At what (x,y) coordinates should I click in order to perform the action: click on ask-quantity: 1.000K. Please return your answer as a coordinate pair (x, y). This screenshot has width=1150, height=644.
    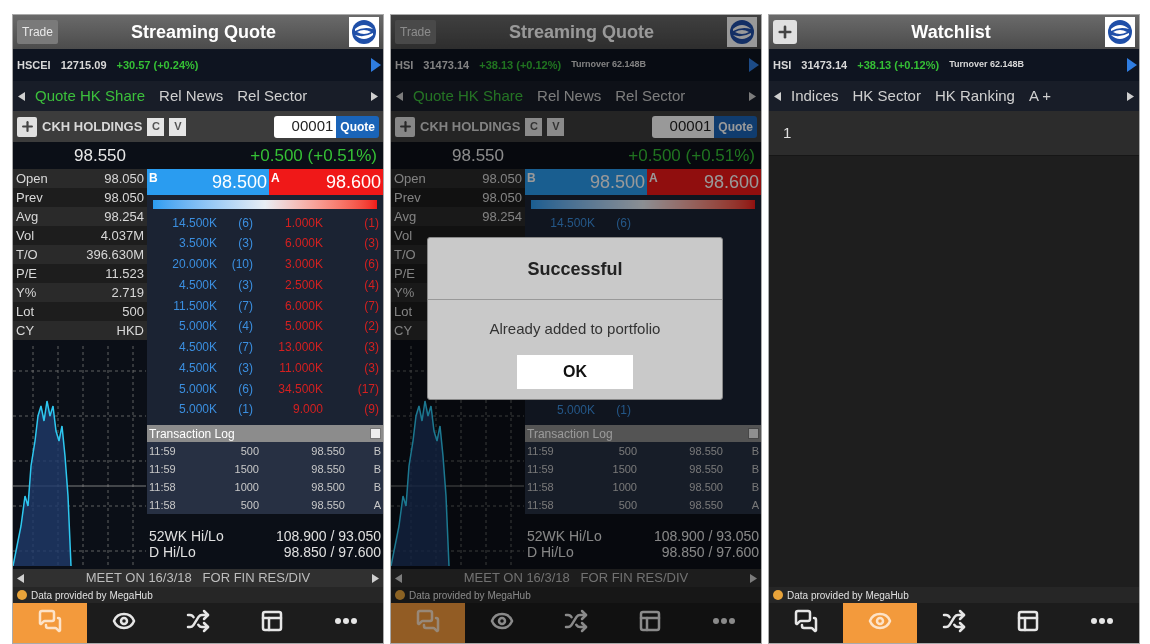
    Looking at the image, I should click on (303, 223).